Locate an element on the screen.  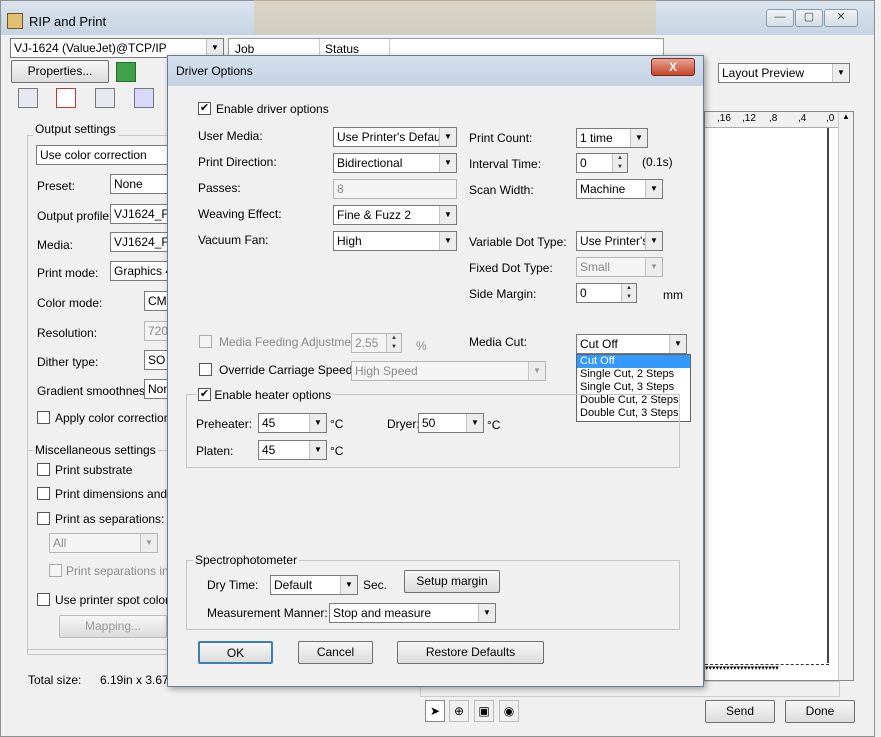
cancel-button: Cancel is located at coordinates (335, 652).